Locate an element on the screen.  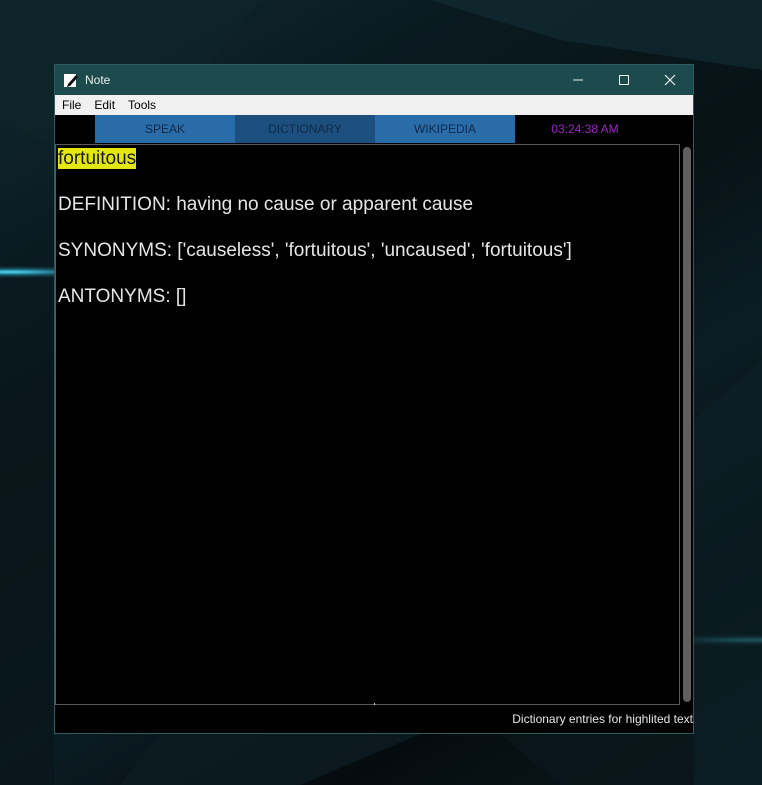
editor-line-word: fortuitous is located at coordinates (97, 159).